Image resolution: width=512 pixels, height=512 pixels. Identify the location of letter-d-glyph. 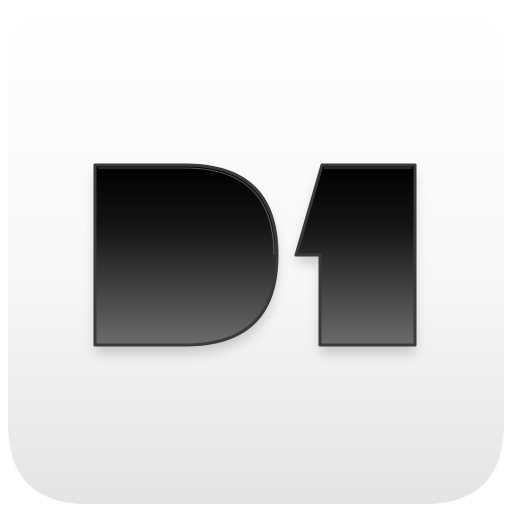
(186, 255).